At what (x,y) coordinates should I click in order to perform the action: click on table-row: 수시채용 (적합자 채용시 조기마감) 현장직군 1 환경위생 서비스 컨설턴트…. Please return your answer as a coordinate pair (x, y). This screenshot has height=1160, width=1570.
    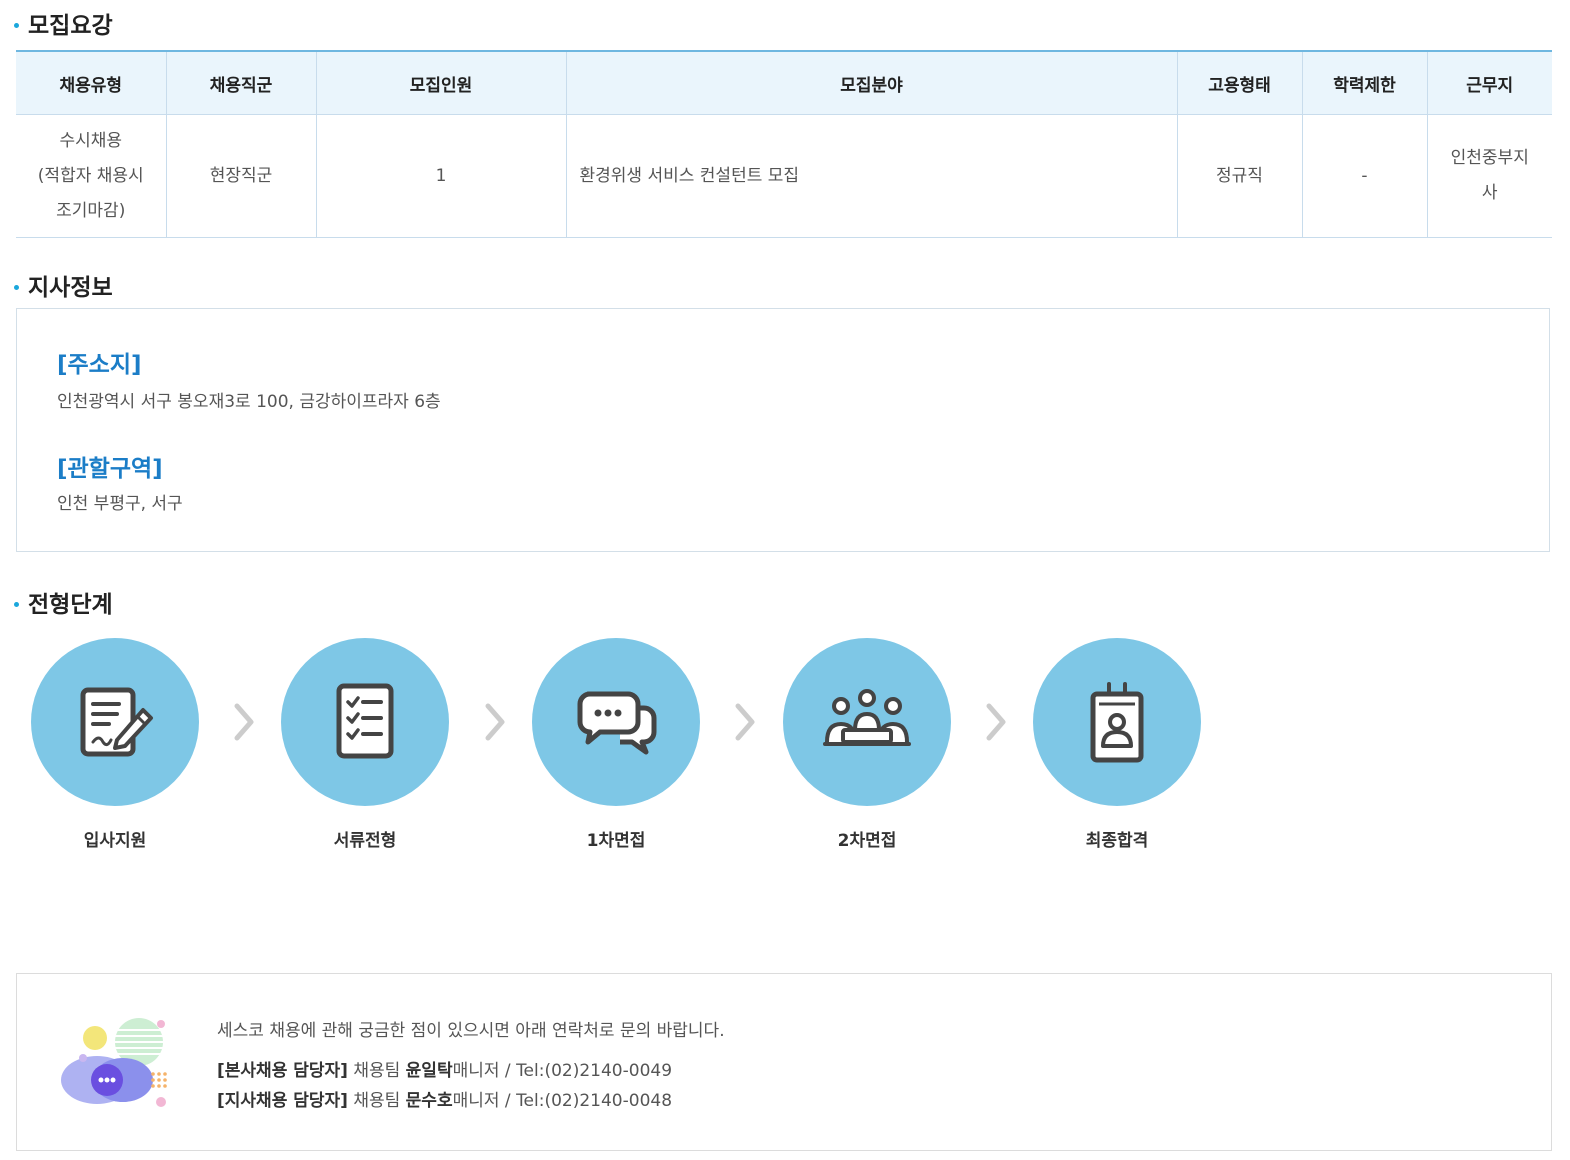
    Looking at the image, I should click on (784, 176).